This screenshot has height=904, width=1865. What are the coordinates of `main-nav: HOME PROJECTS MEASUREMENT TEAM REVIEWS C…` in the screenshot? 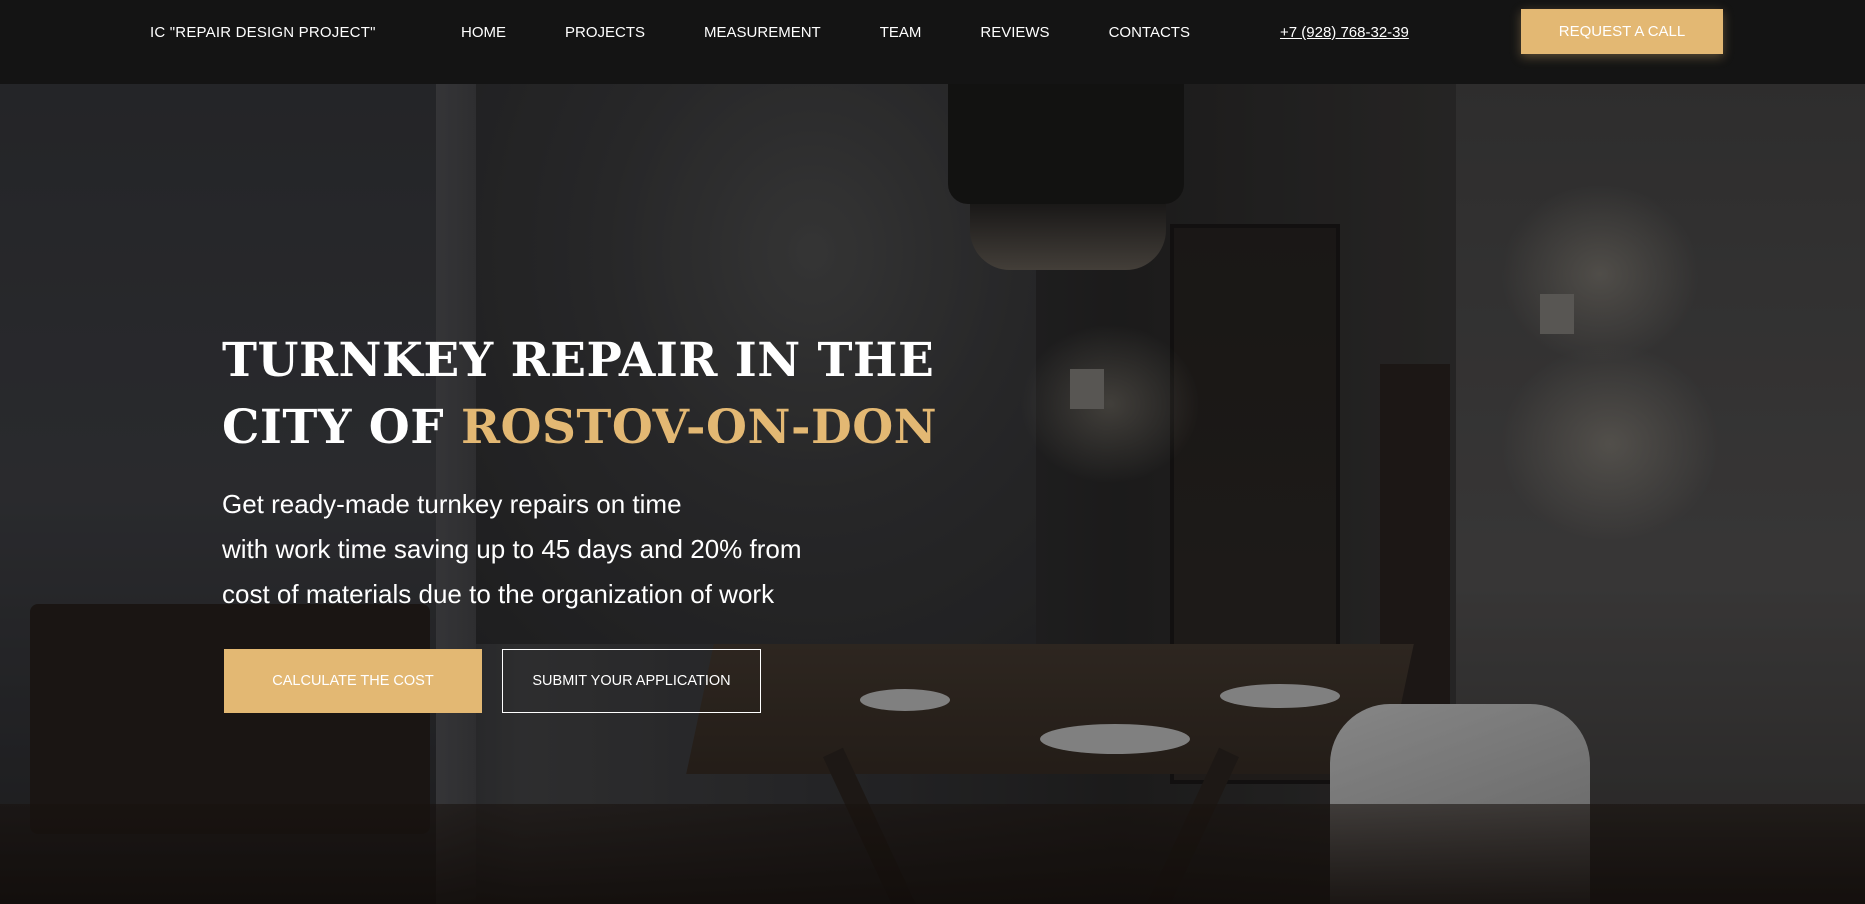 It's located at (825, 32).